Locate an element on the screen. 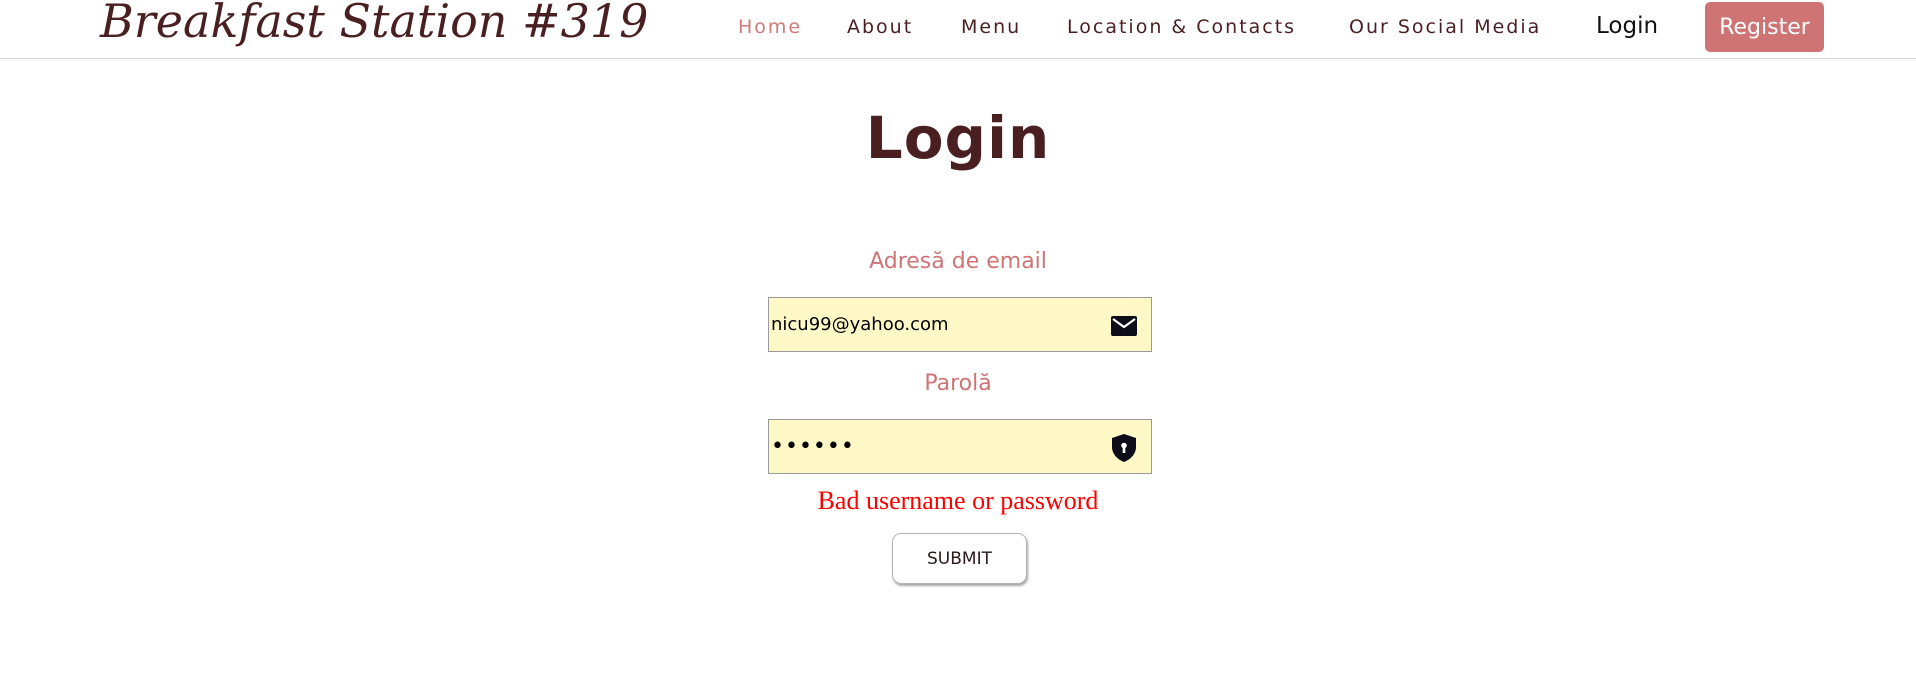 The width and height of the screenshot is (1916, 696). envelope-icon is located at coordinates (1124, 326).